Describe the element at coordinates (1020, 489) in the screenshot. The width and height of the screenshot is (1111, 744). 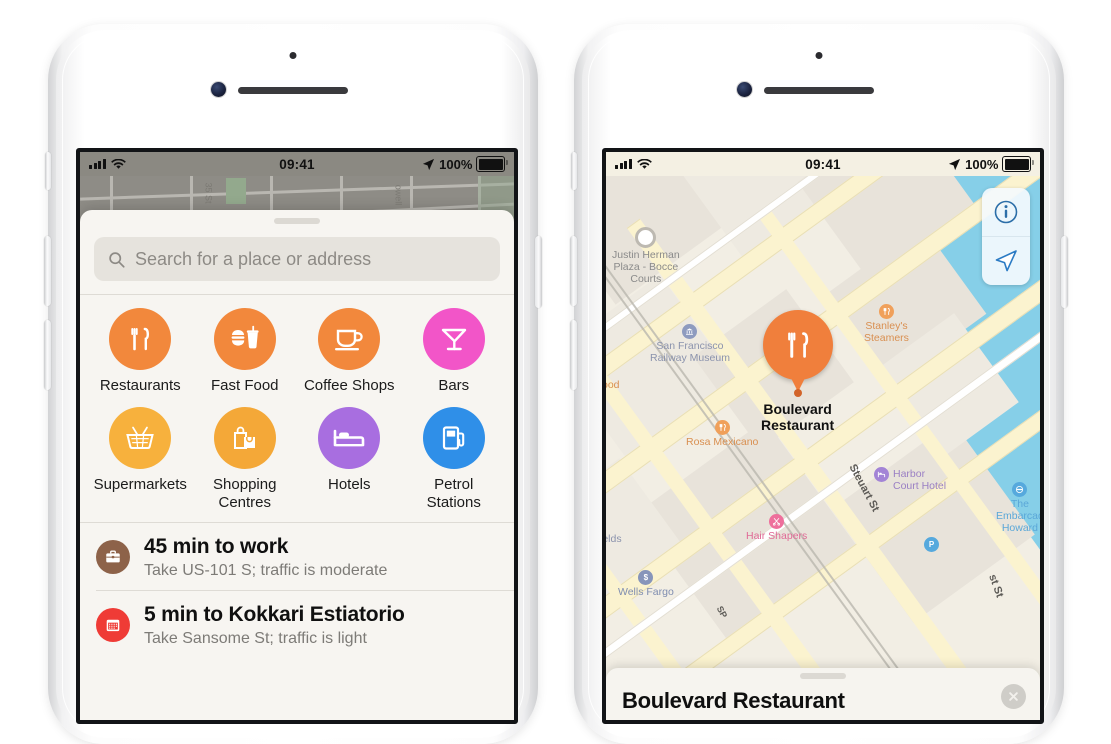
I see `transit-marker-icon` at that location.